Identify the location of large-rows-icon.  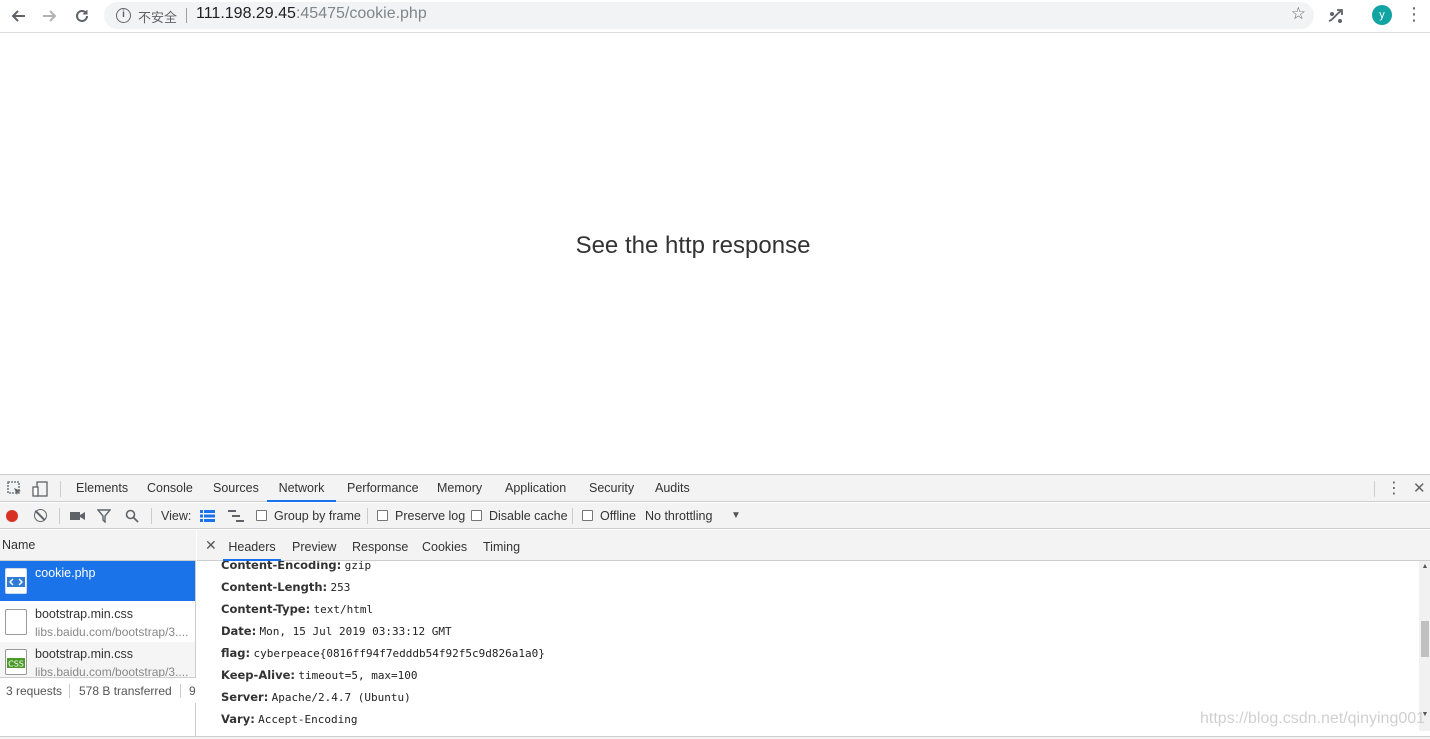
(207, 516).